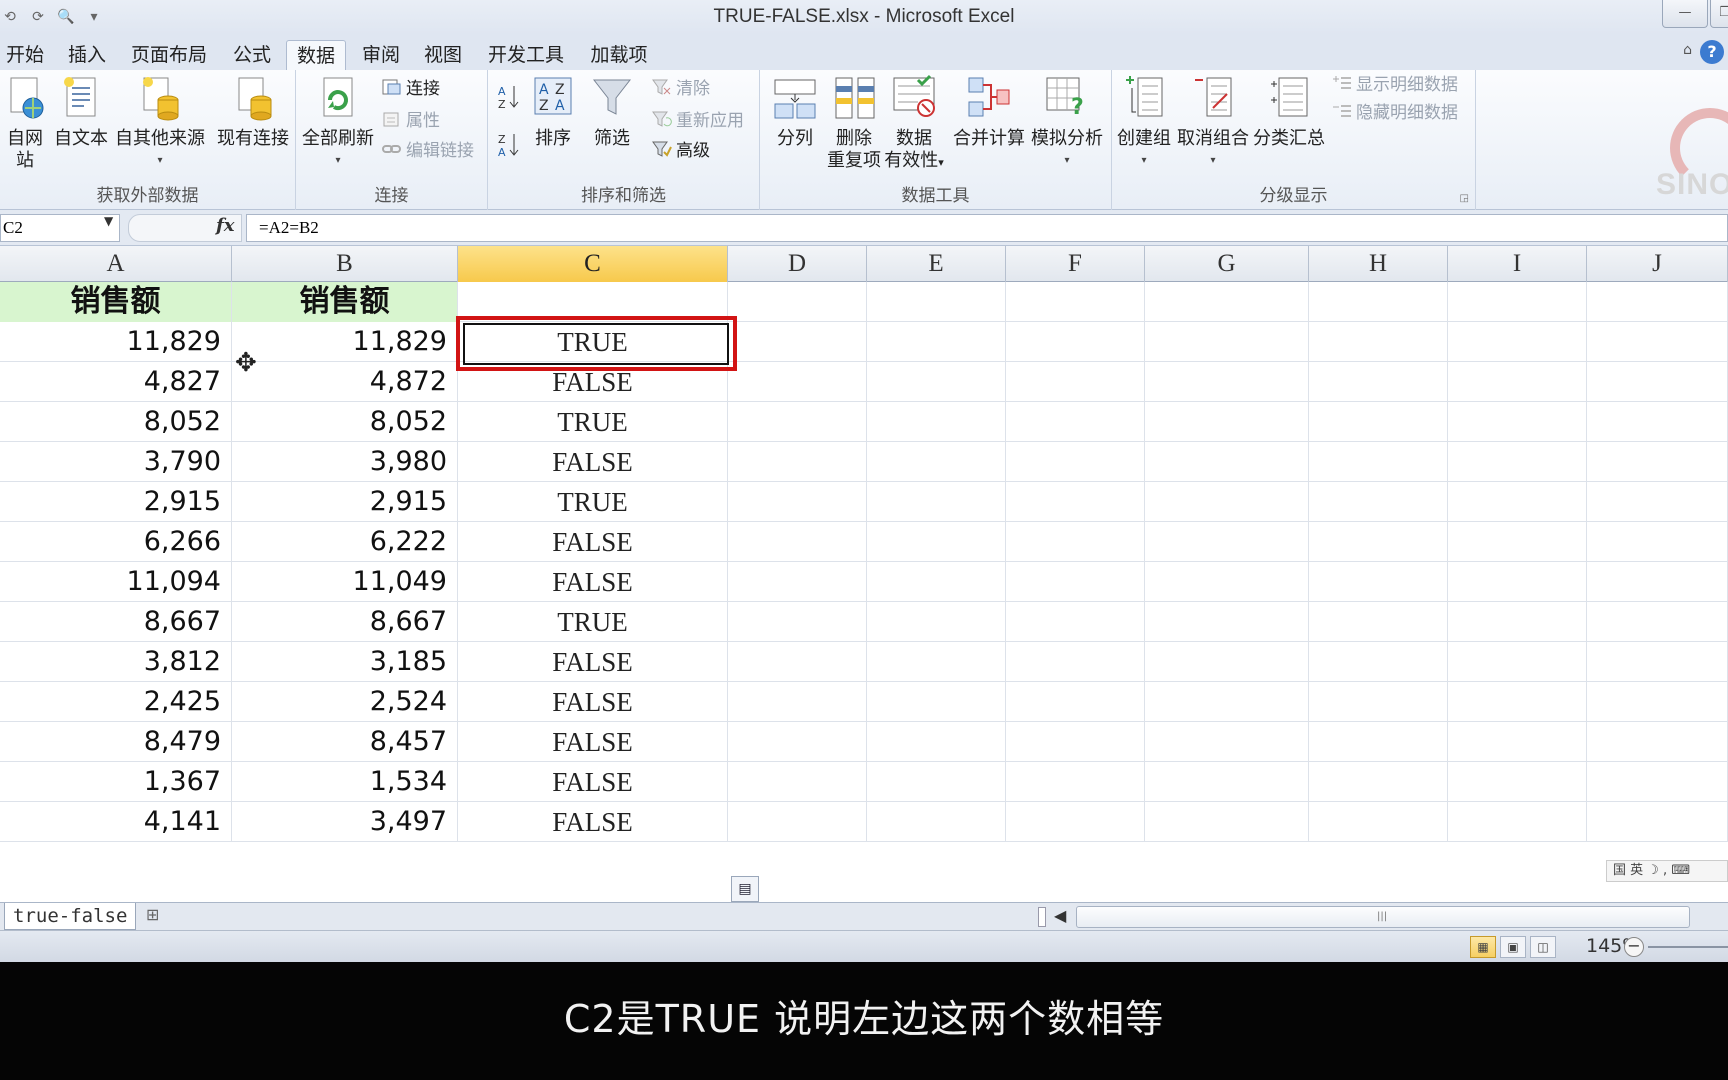  I want to click on cell-a3: 4,827, so click(116, 382).